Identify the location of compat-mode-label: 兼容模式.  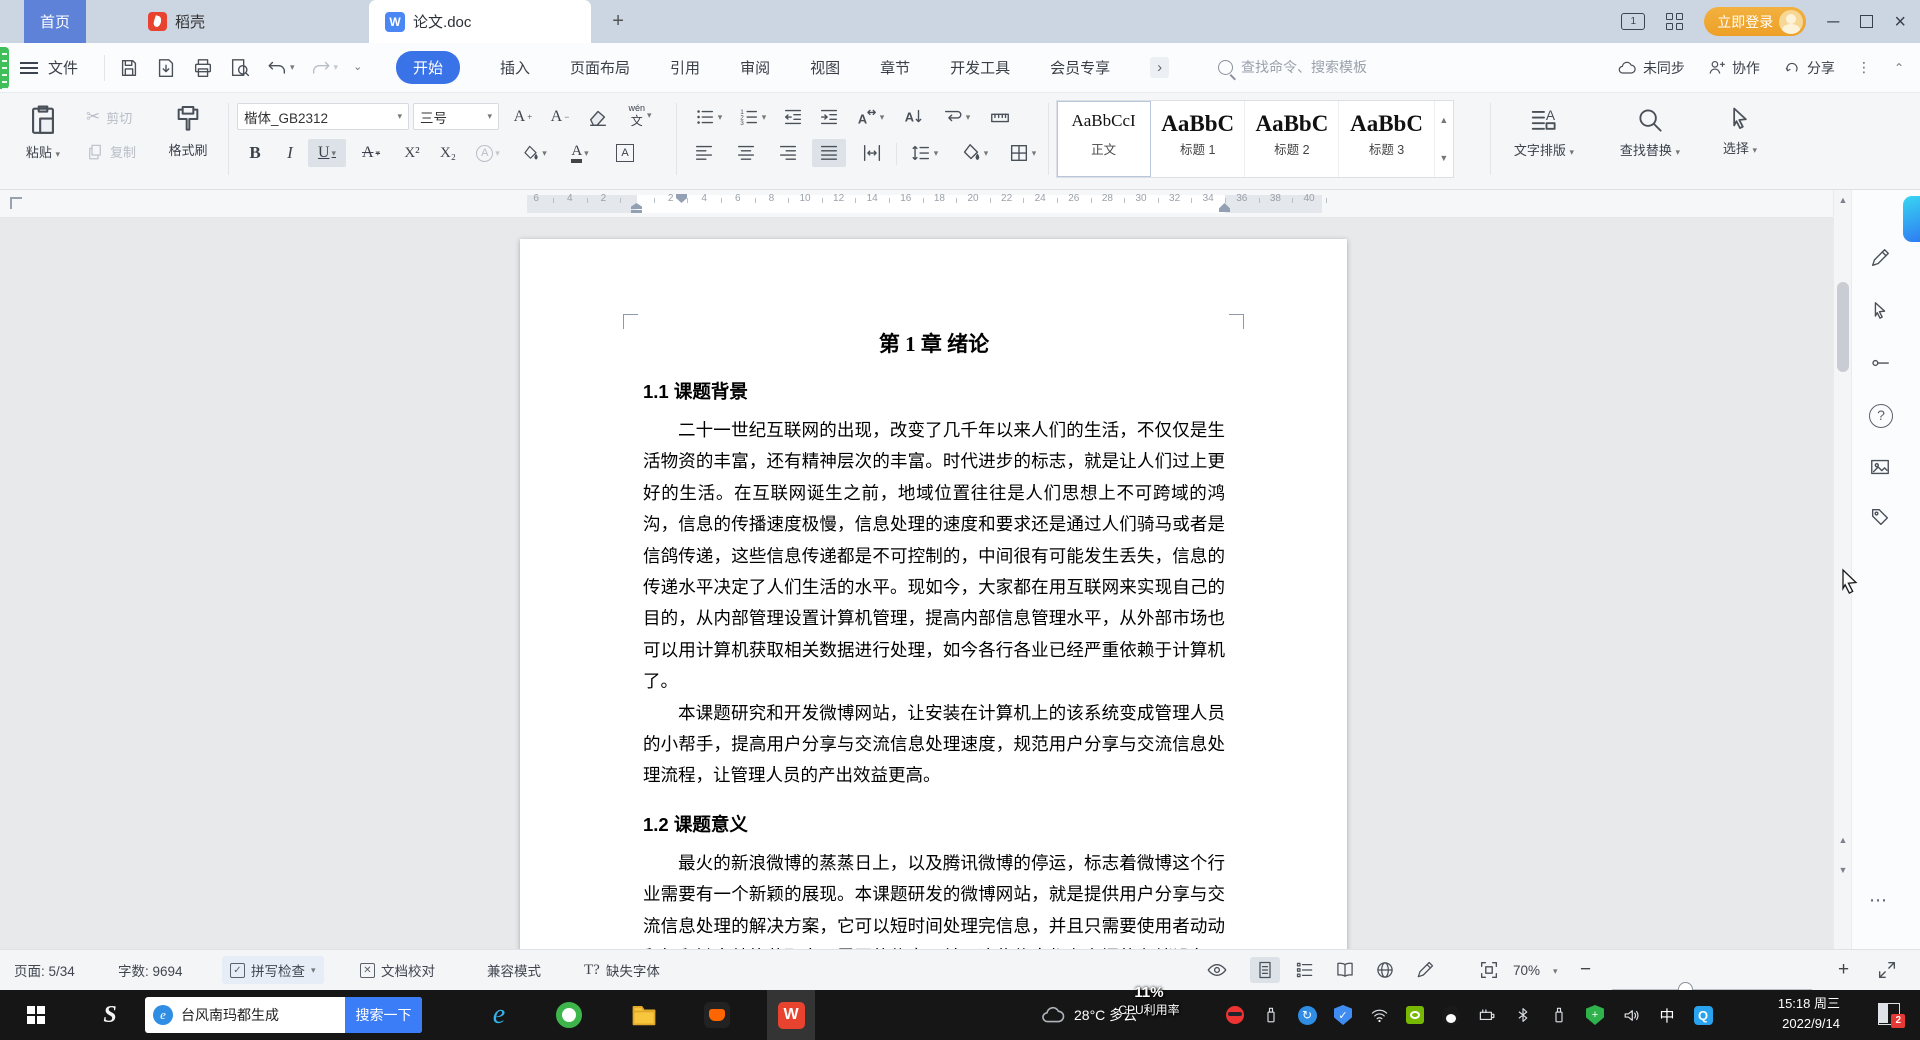
(514, 970).